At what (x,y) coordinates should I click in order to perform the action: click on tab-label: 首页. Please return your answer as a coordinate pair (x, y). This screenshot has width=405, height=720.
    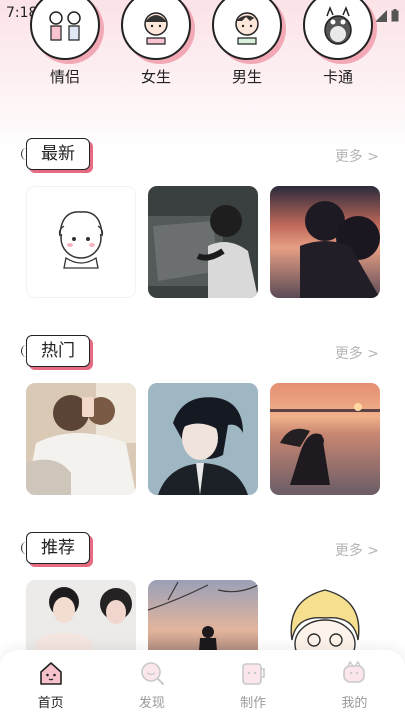
    Looking at the image, I should click on (50, 703).